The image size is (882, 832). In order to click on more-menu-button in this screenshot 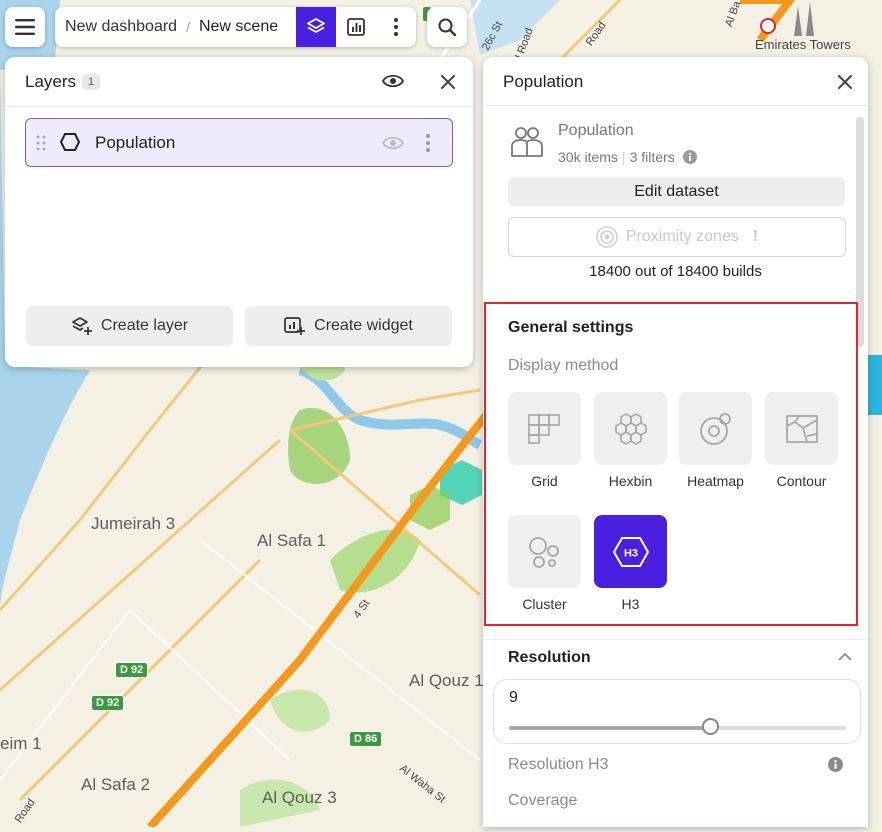, I will do `click(396, 27)`.